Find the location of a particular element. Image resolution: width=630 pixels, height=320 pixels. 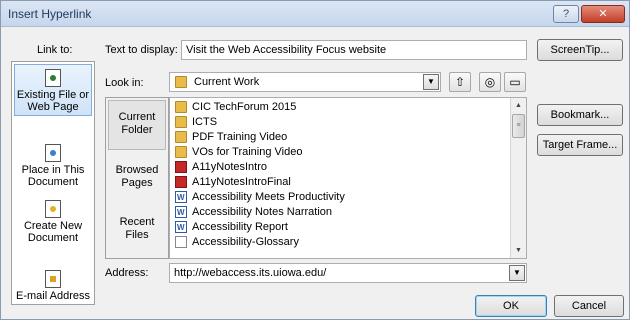

file-name: A11yNotesIntro is located at coordinates (230, 167).